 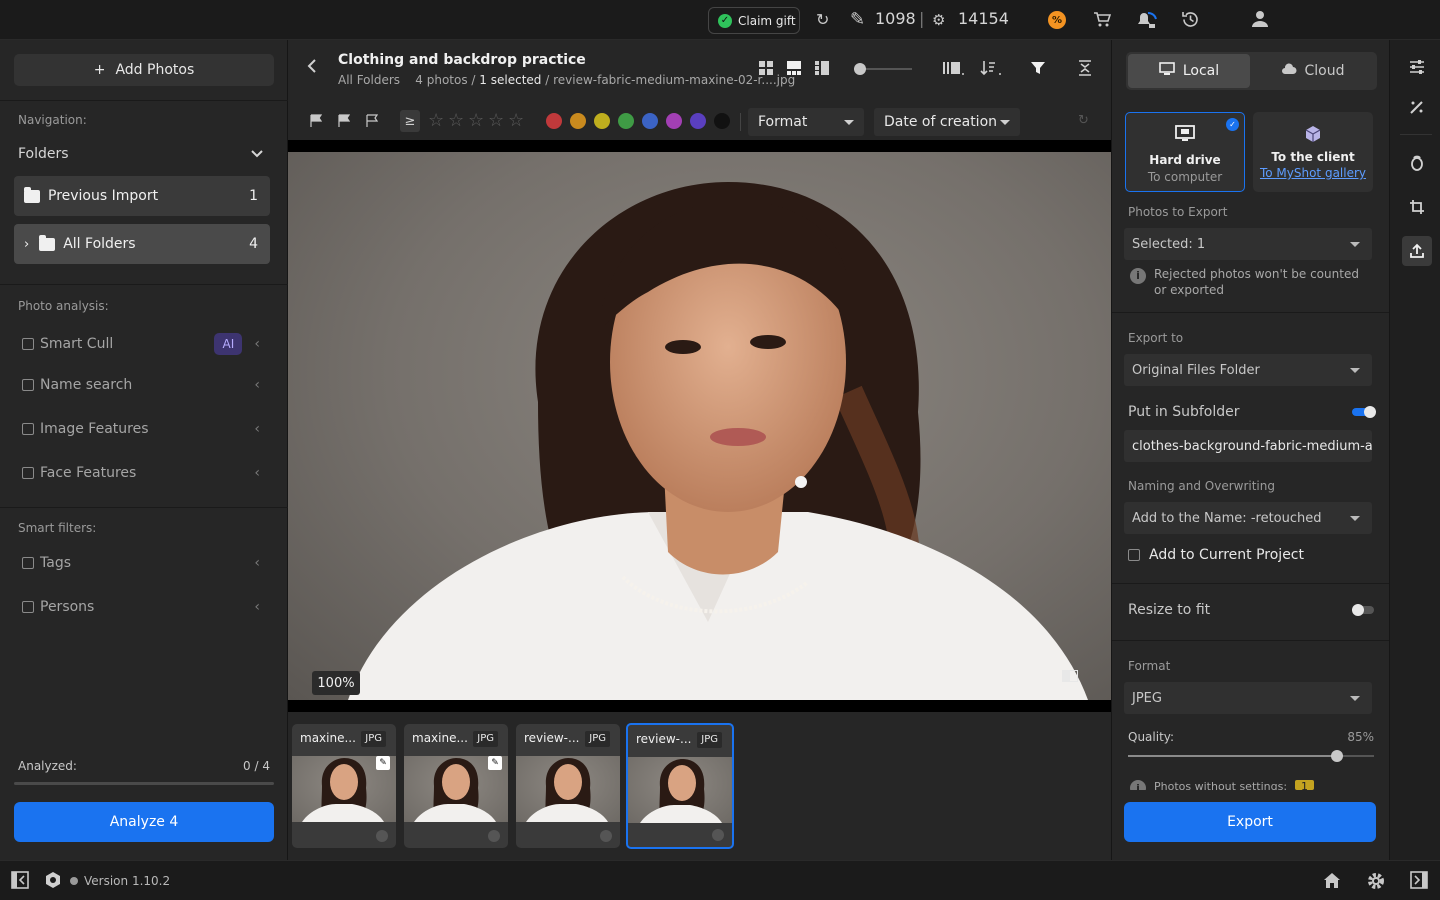 What do you see at coordinates (1337, 756) in the screenshot?
I see `quality-slider-knob` at bounding box center [1337, 756].